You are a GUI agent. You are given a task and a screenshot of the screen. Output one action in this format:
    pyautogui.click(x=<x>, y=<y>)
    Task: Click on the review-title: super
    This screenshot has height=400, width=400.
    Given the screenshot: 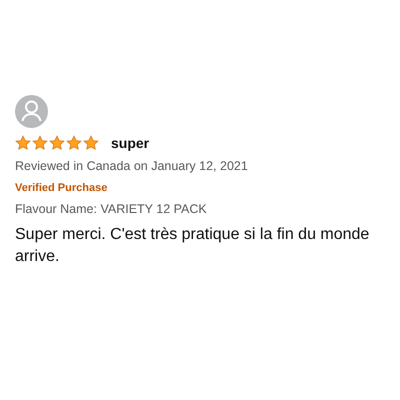 What is the action you would take?
    pyautogui.click(x=130, y=143)
    